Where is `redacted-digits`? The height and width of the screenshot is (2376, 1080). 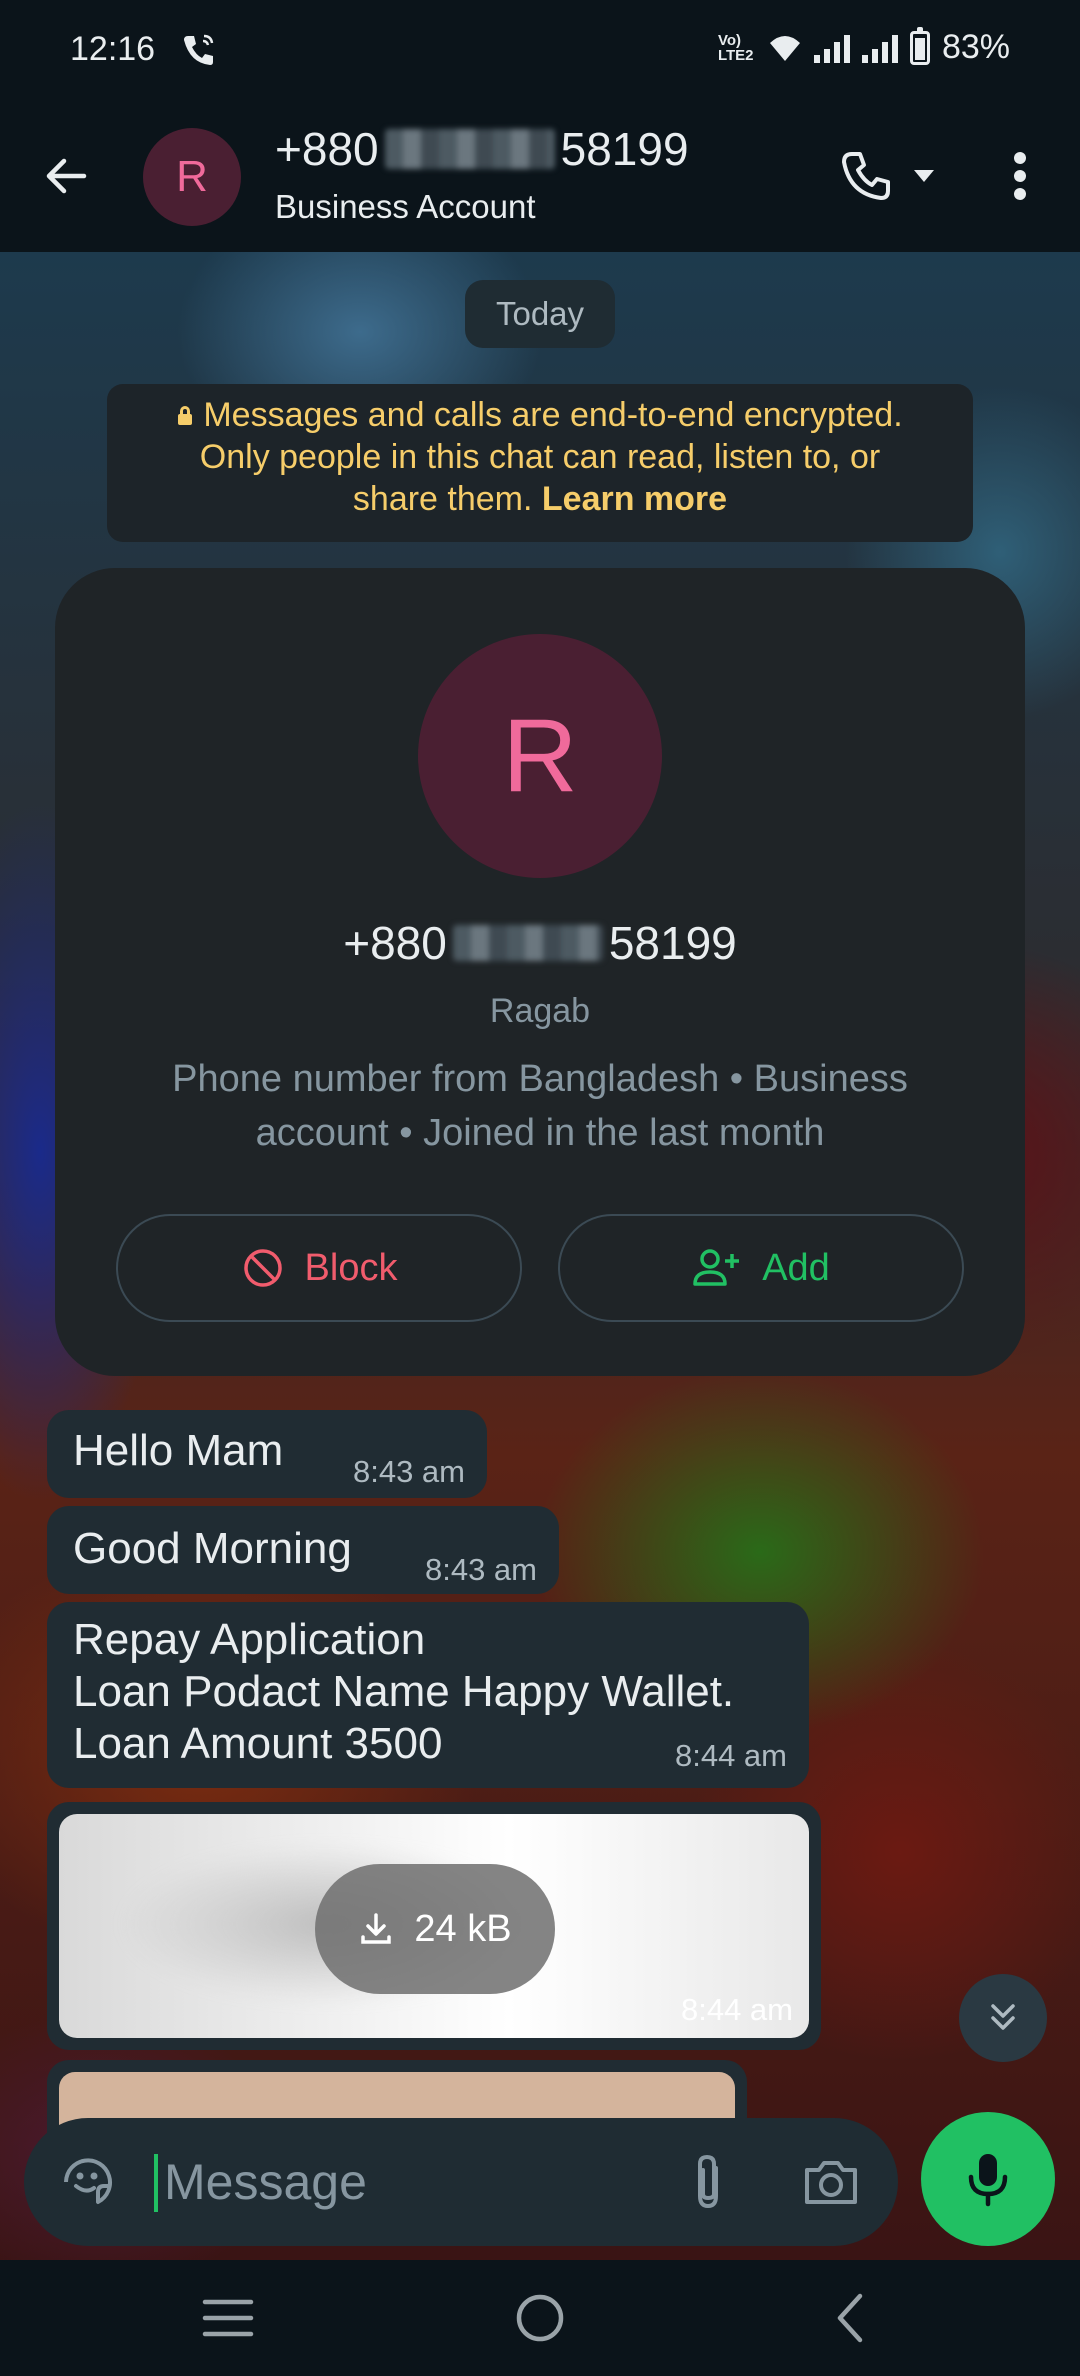 redacted-digits is located at coordinates (469, 149).